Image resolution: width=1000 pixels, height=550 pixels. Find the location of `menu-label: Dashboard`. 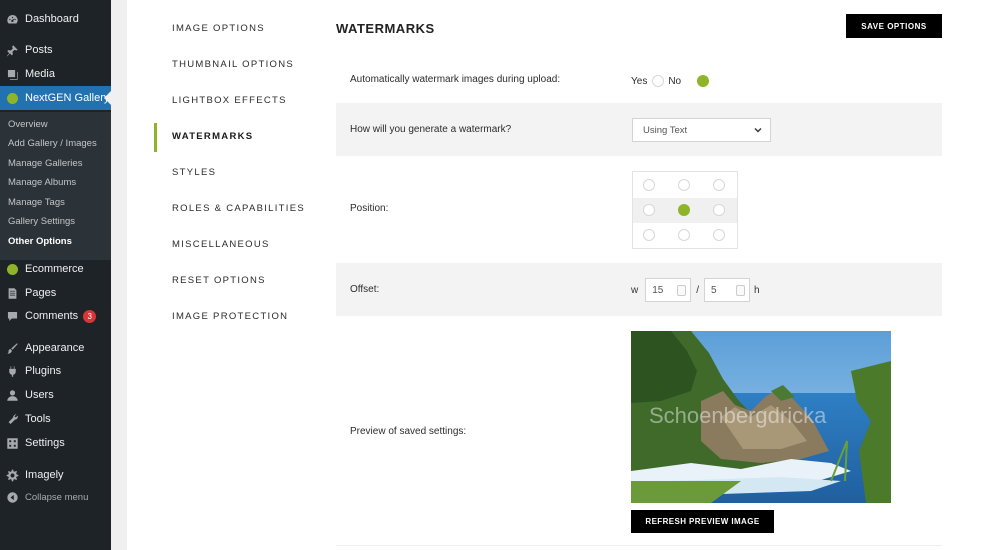

menu-label: Dashboard is located at coordinates (52, 19).